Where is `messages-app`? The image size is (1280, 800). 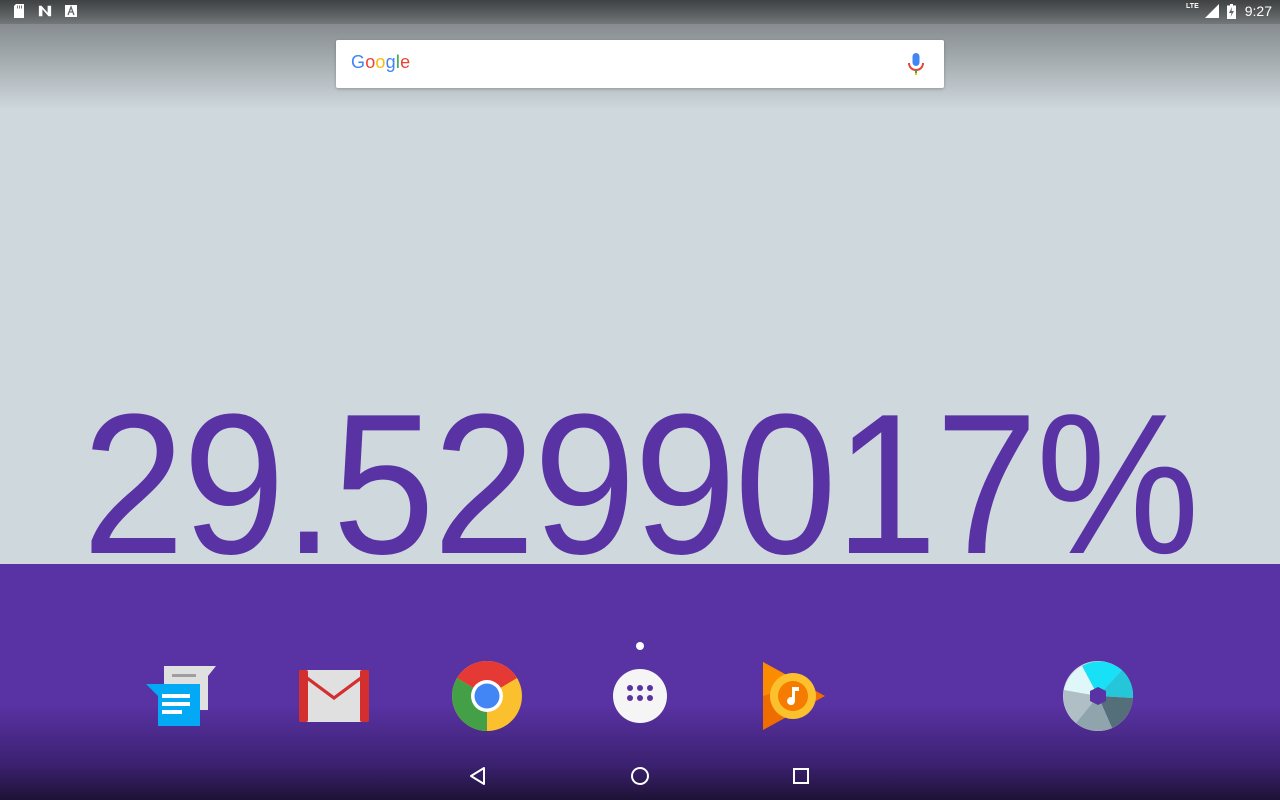
messages-app is located at coordinates (180, 696).